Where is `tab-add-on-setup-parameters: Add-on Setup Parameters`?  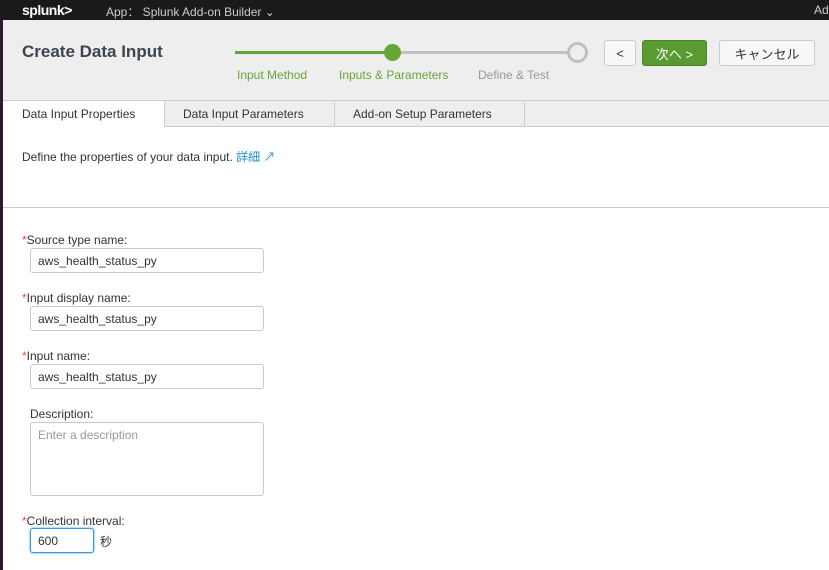 tab-add-on-setup-parameters: Add-on Setup Parameters is located at coordinates (430, 114).